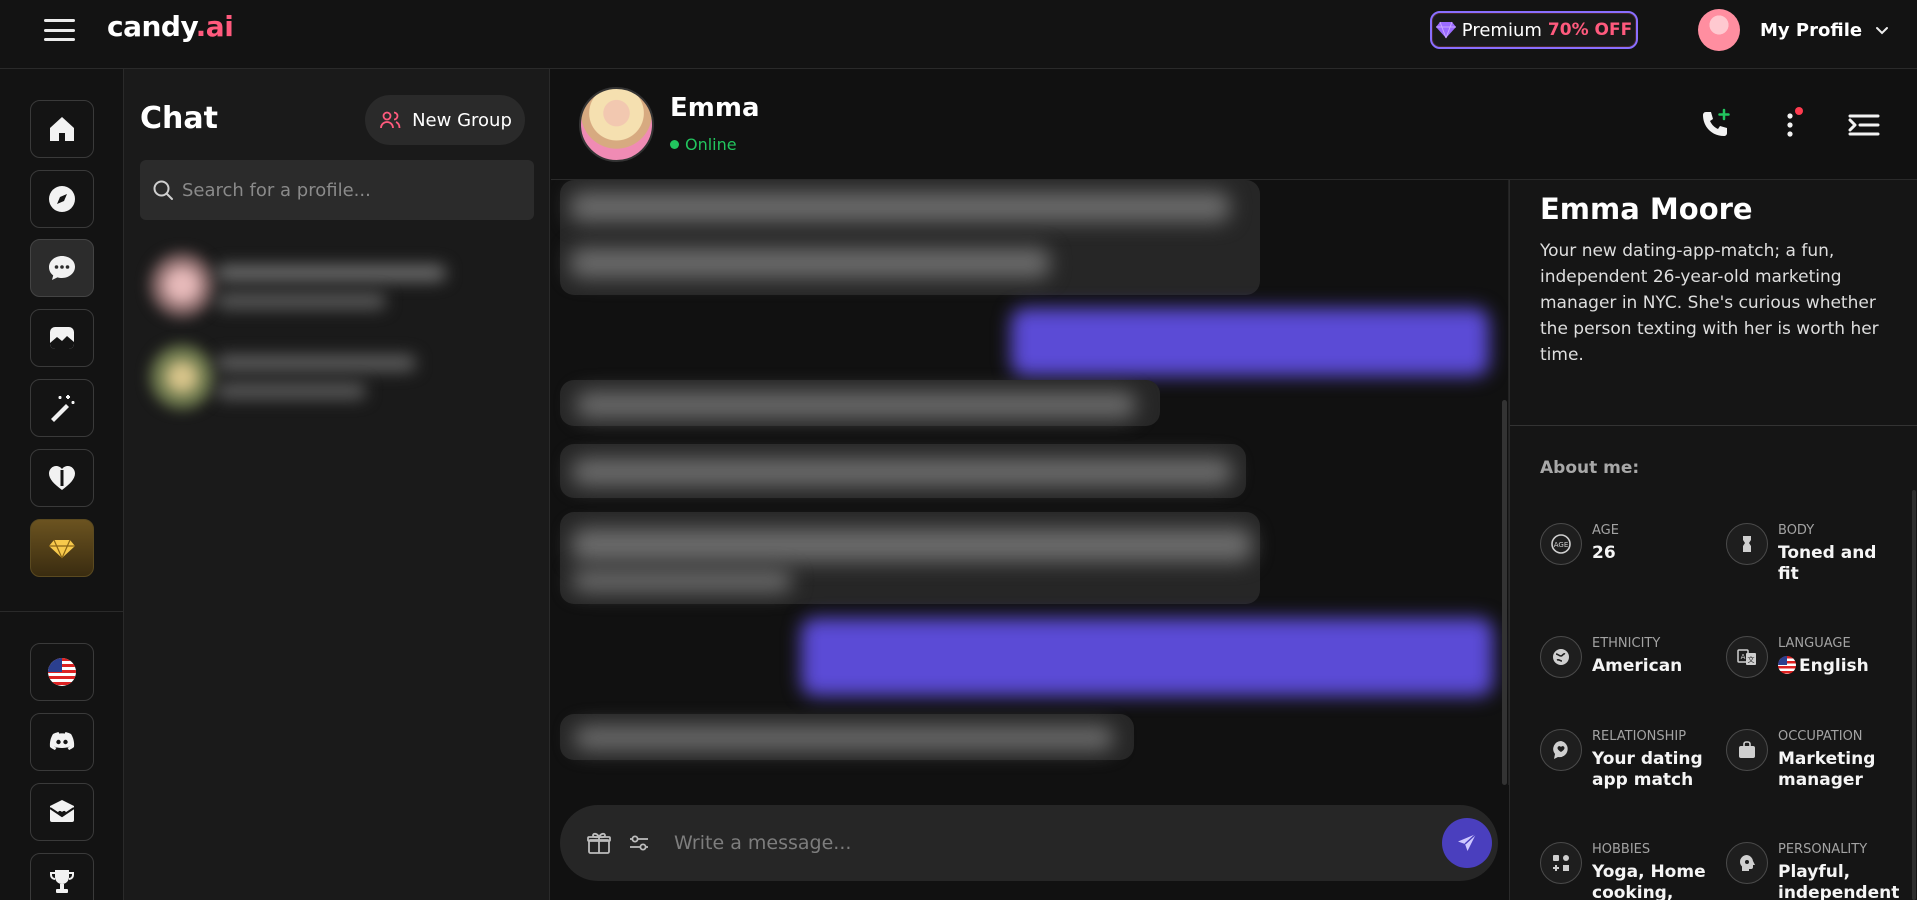 The width and height of the screenshot is (1917, 900). What do you see at coordinates (1621, 849) in the screenshot?
I see `attribute-label: HOBBIES` at bounding box center [1621, 849].